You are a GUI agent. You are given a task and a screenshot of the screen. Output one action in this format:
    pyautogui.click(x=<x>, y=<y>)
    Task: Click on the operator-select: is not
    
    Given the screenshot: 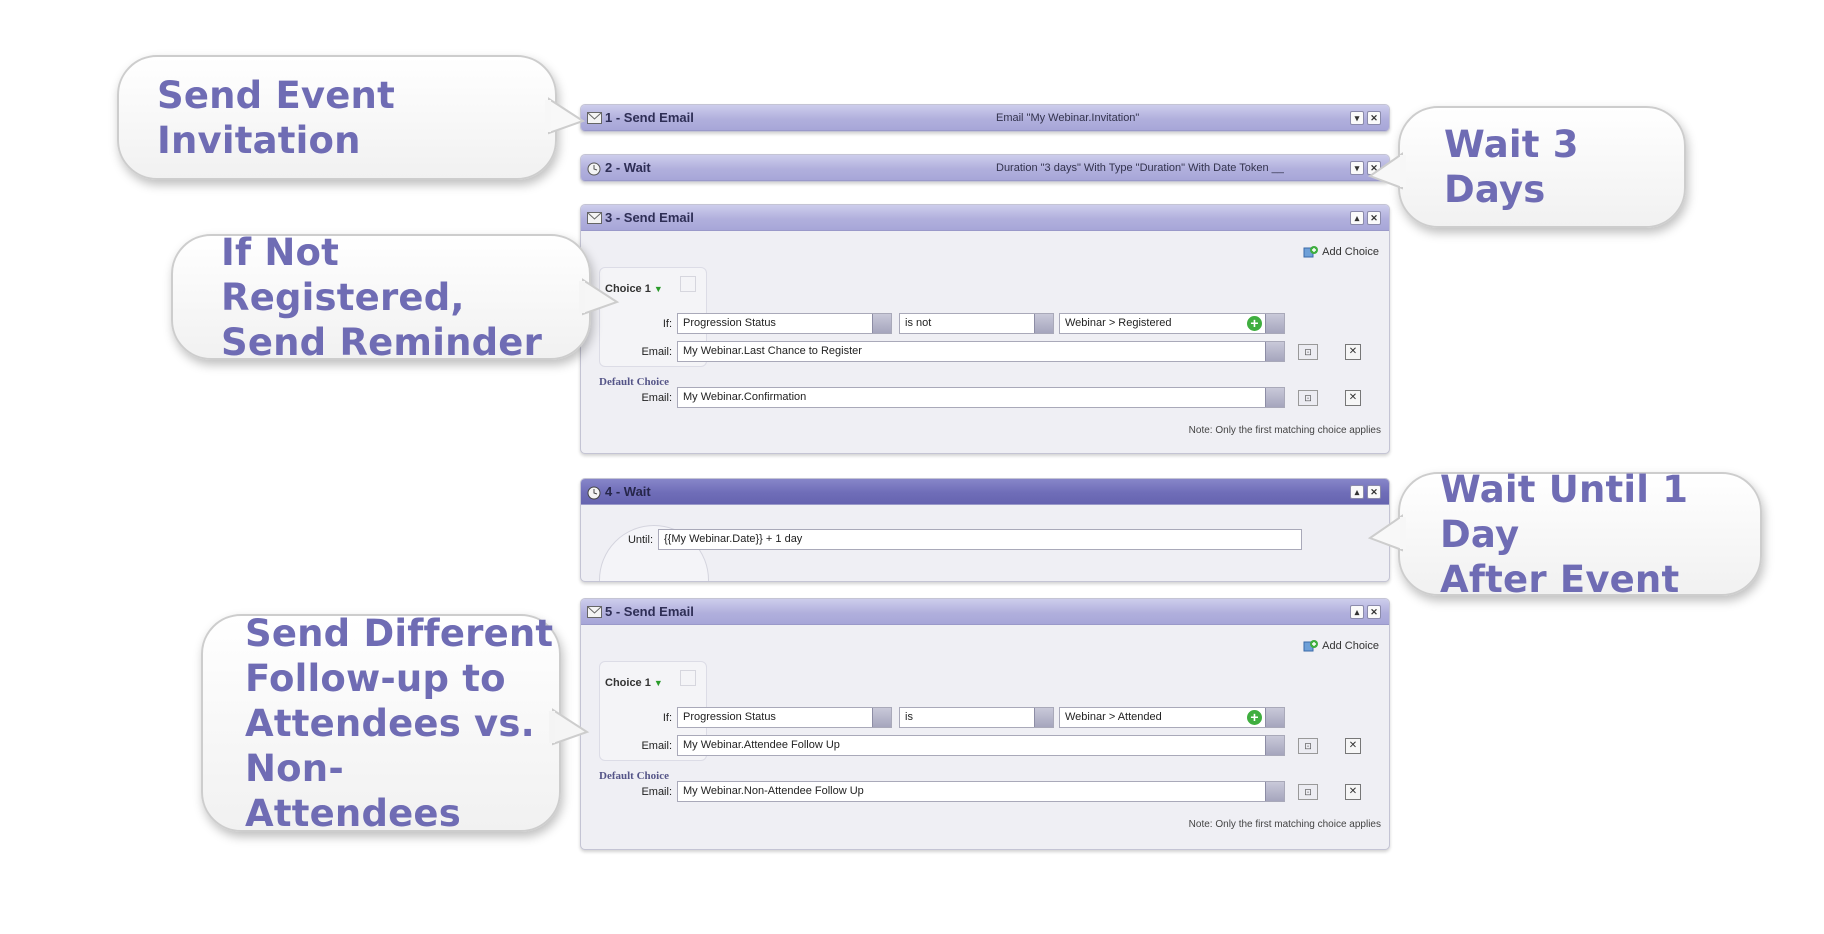 What is the action you would take?
    pyautogui.click(x=976, y=323)
    